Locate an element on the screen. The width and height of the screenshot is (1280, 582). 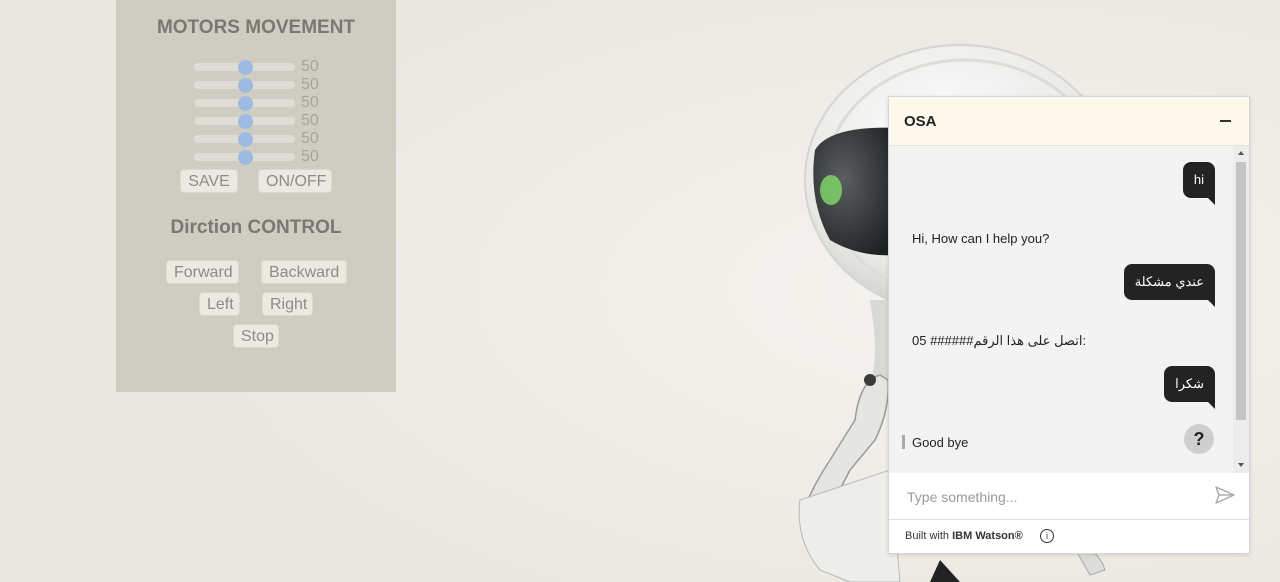
user-message: شكرا is located at coordinates (1189, 387).